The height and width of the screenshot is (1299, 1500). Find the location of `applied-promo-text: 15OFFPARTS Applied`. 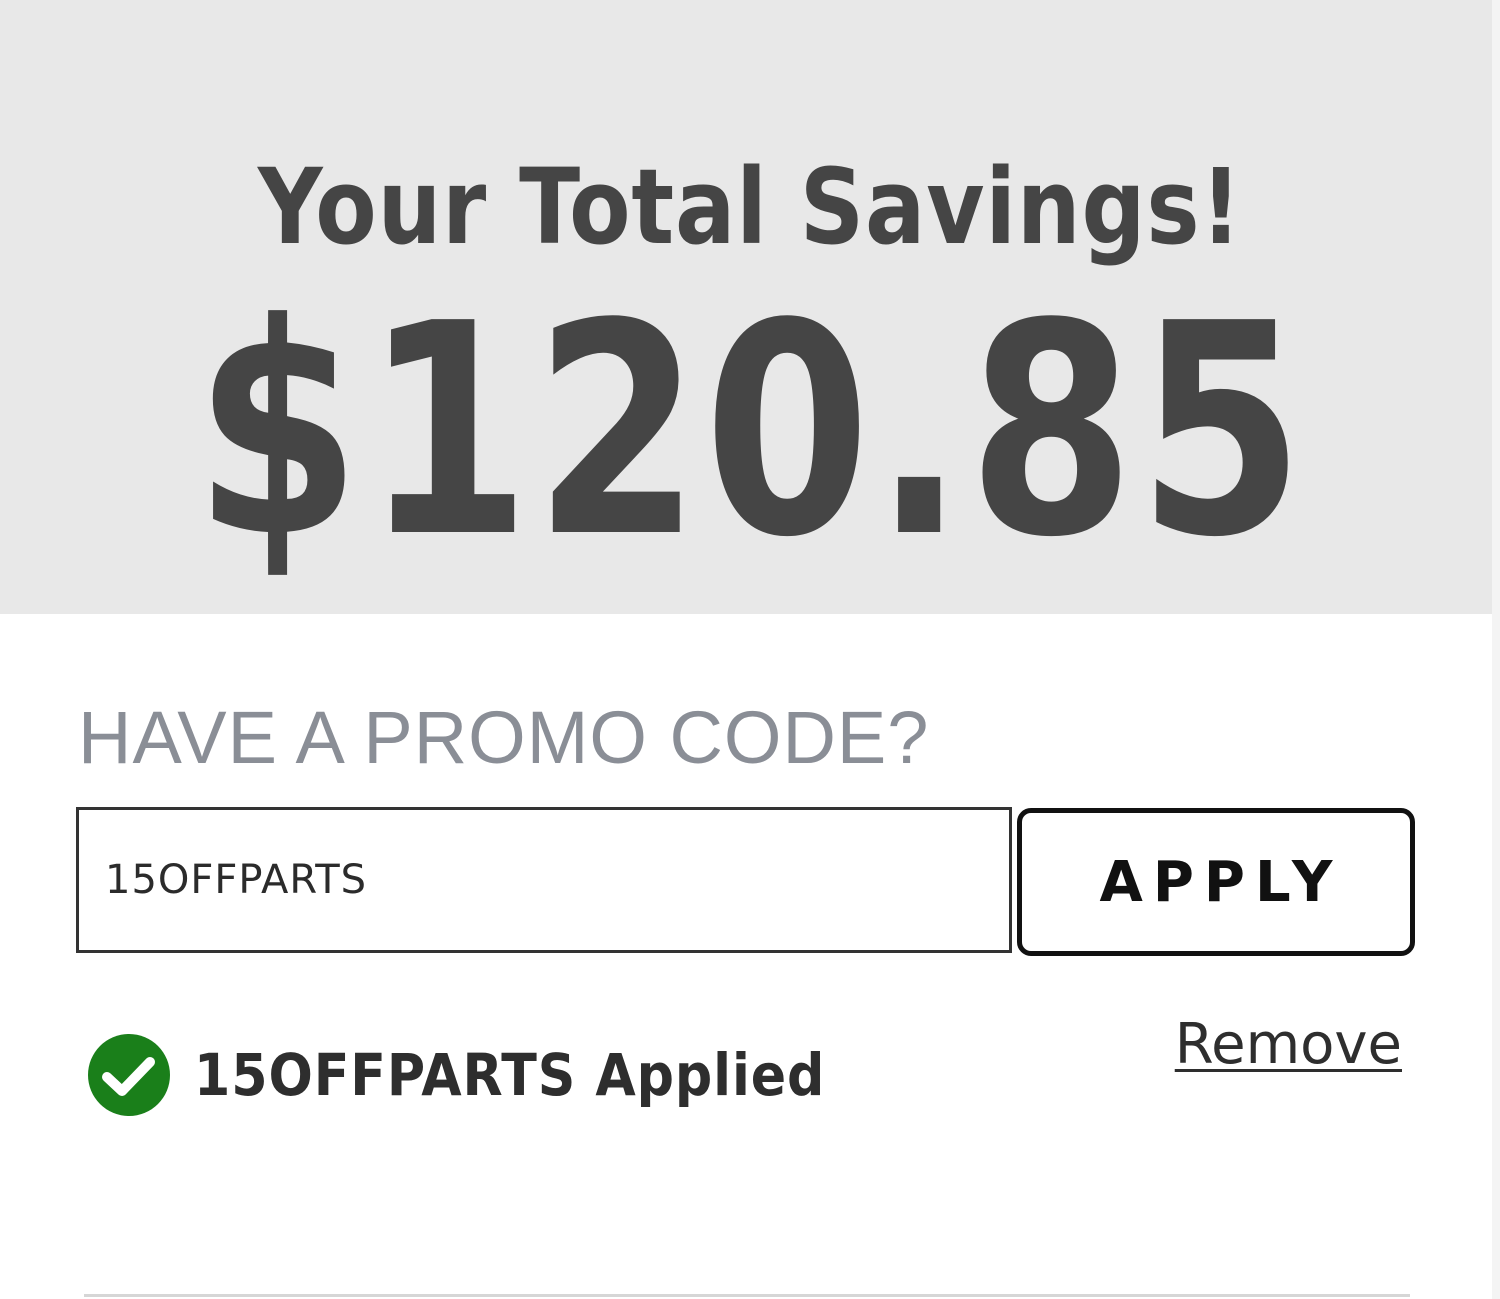

applied-promo-text: 15OFFPARTS Applied is located at coordinates (510, 1075).